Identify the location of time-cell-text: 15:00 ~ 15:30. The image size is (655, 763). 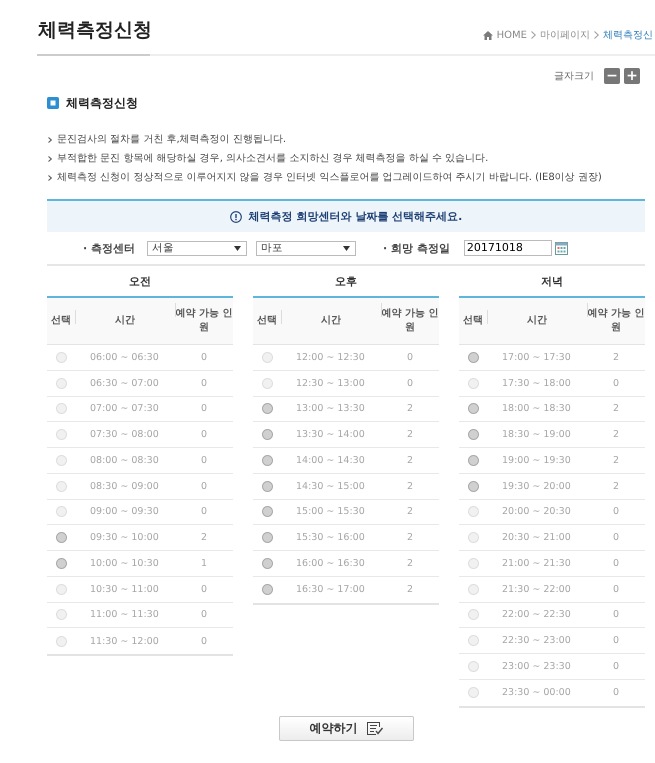
(330, 512).